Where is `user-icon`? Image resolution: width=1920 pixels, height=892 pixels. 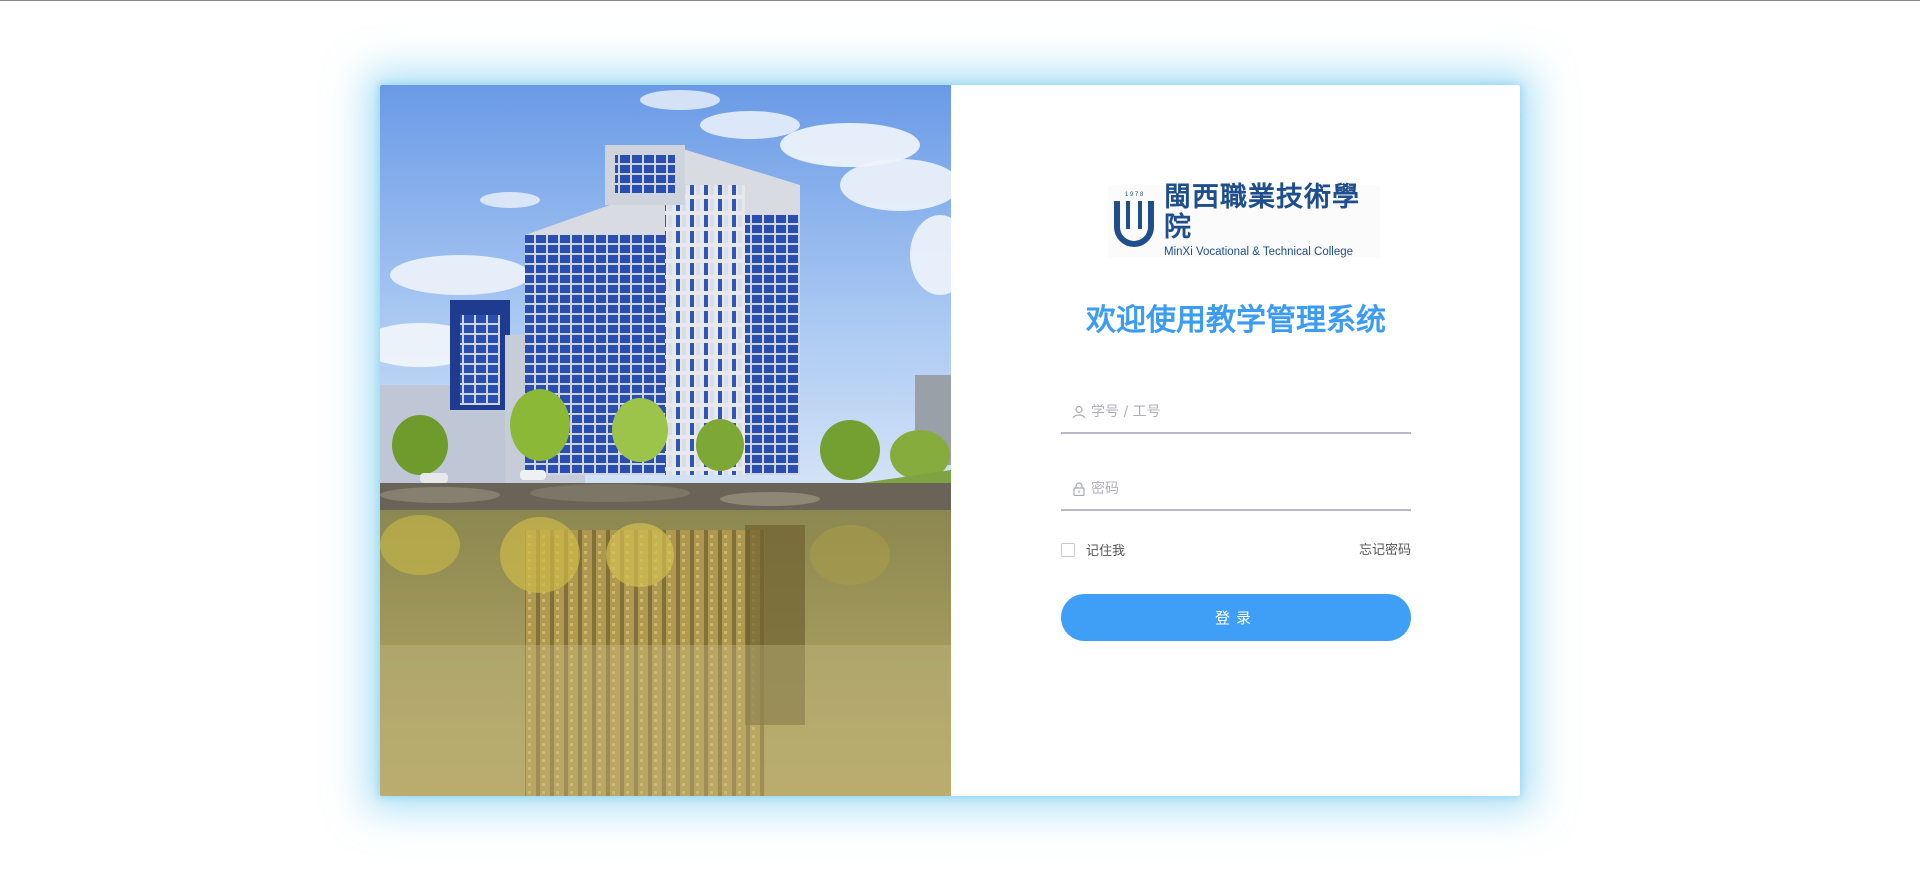 user-icon is located at coordinates (1079, 412).